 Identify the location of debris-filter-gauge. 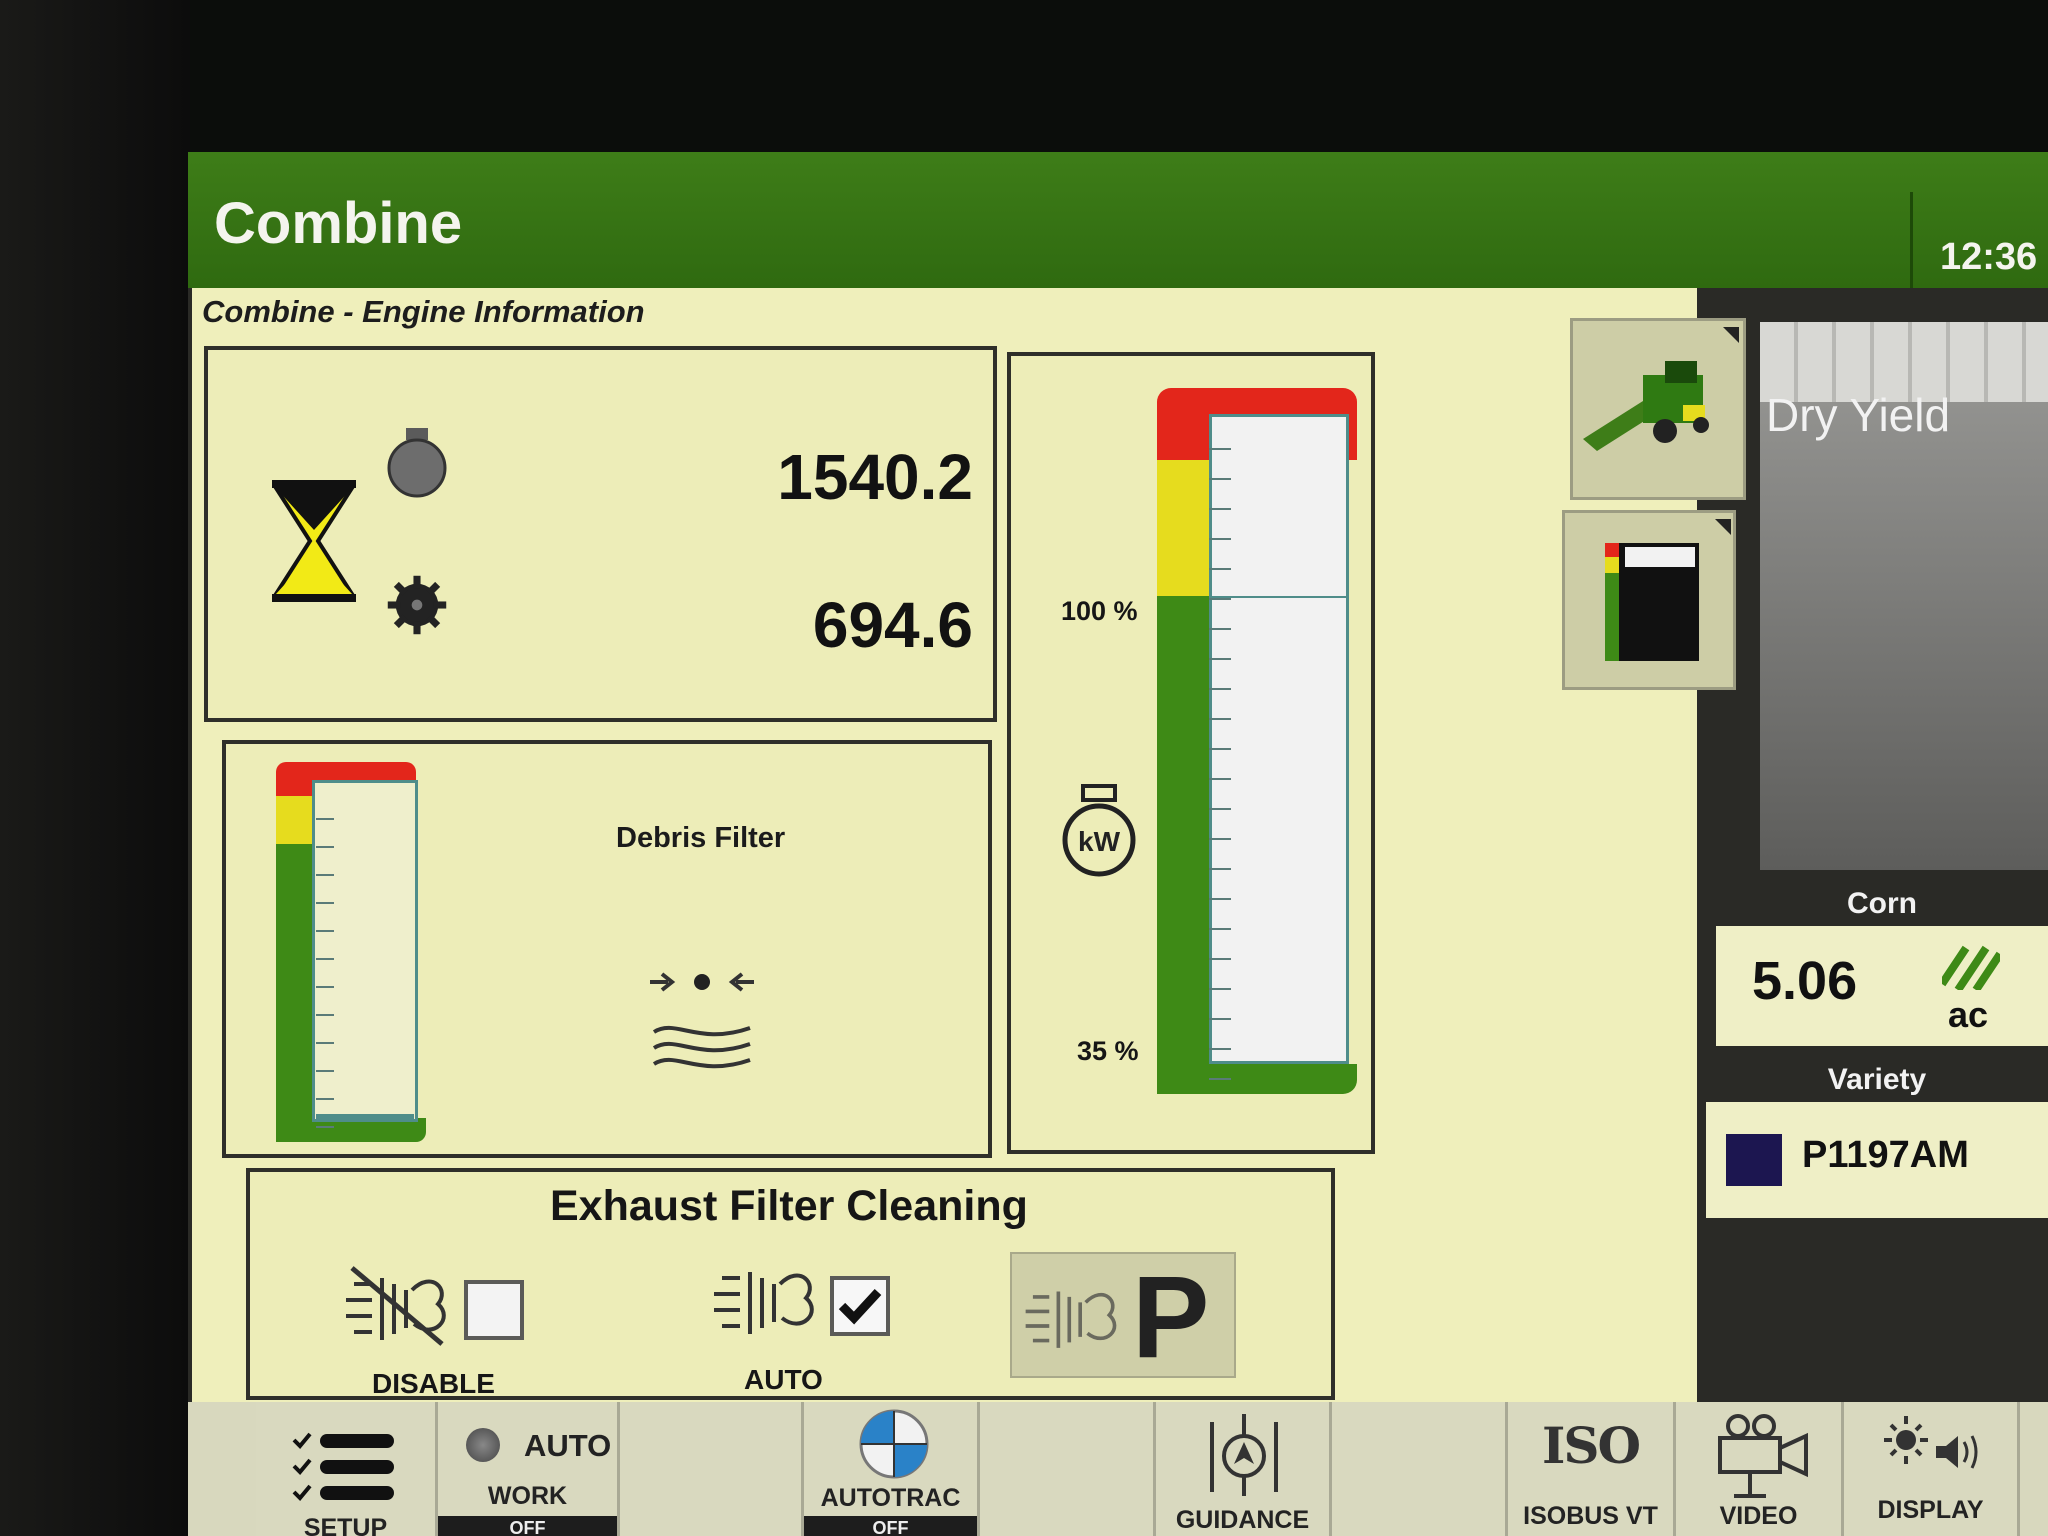
(351, 952).